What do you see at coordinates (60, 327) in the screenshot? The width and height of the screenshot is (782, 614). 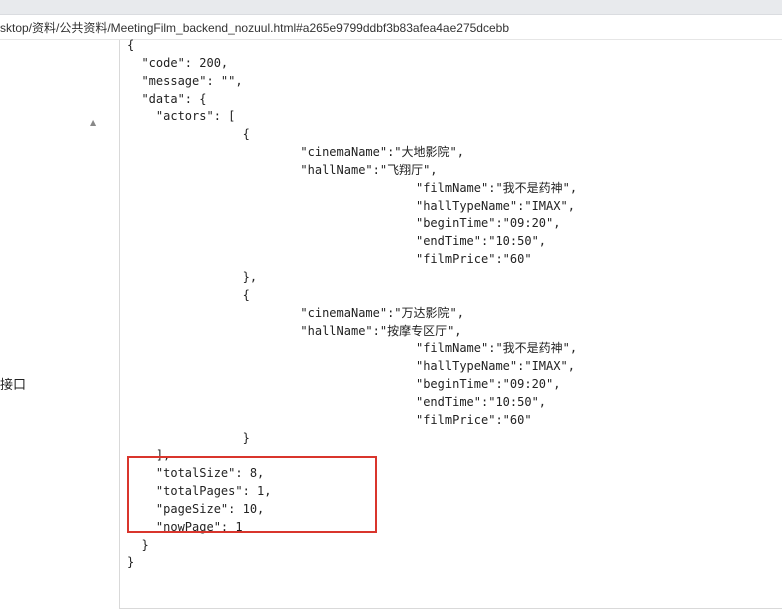 I see `sidebar: ▲ 接口` at bounding box center [60, 327].